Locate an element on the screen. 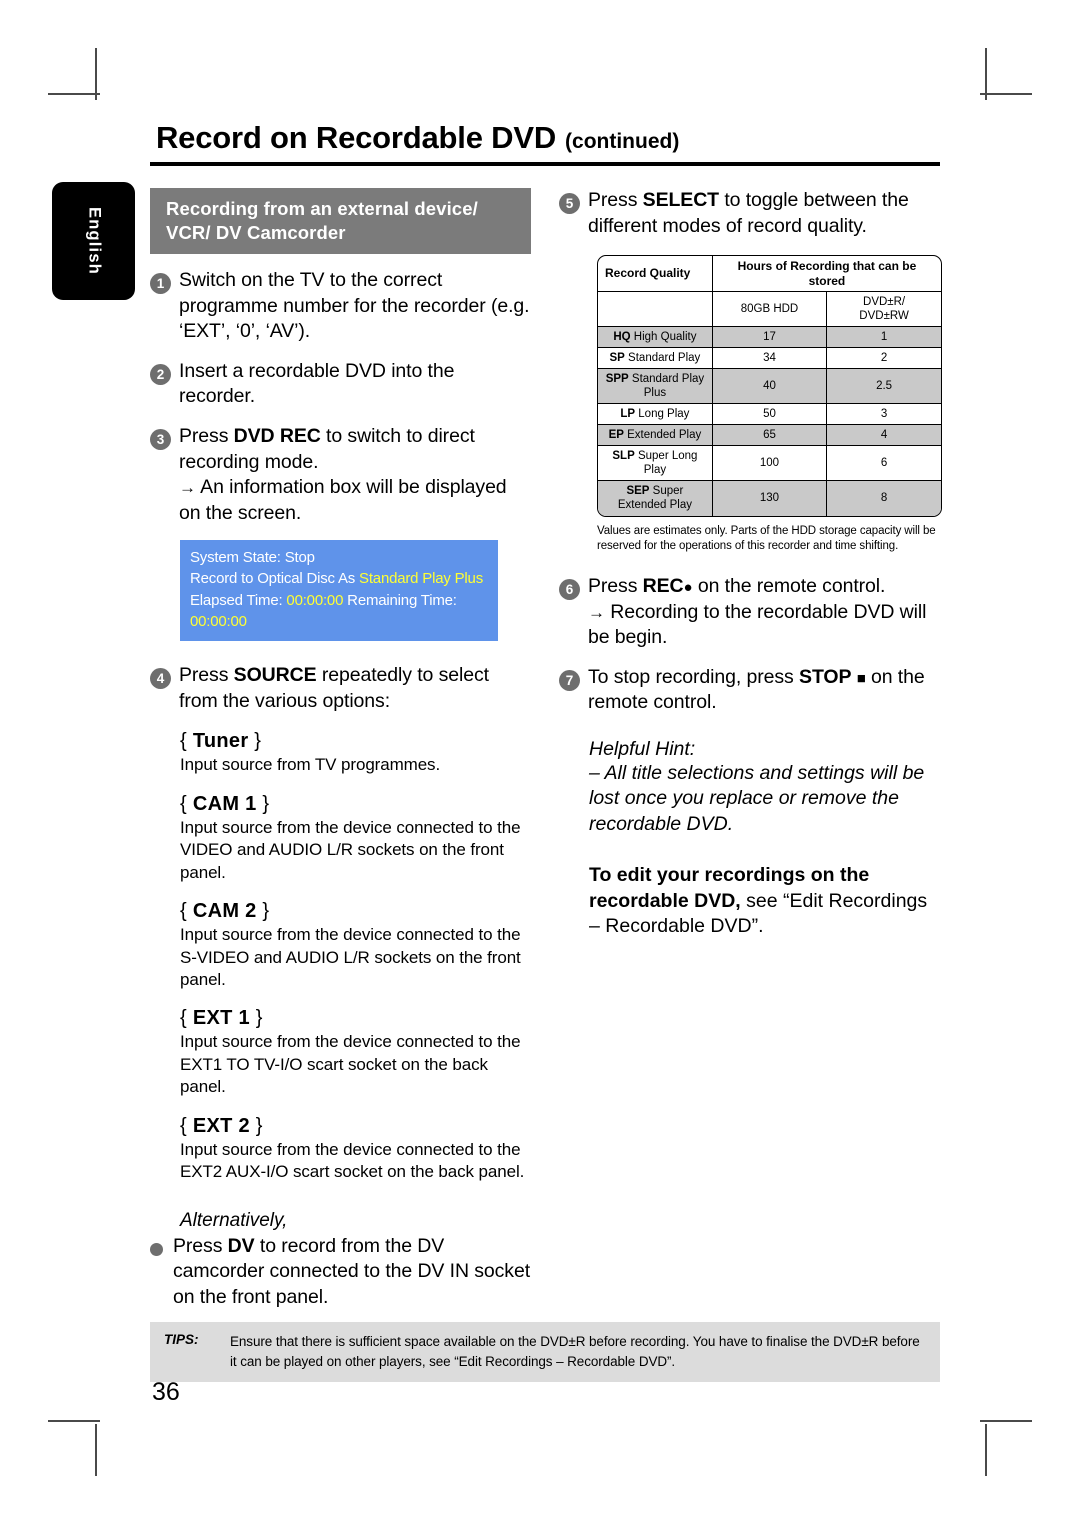 This screenshot has height=1524, width=1080. quality-name: Super Long Play is located at coordinates (666, 463).